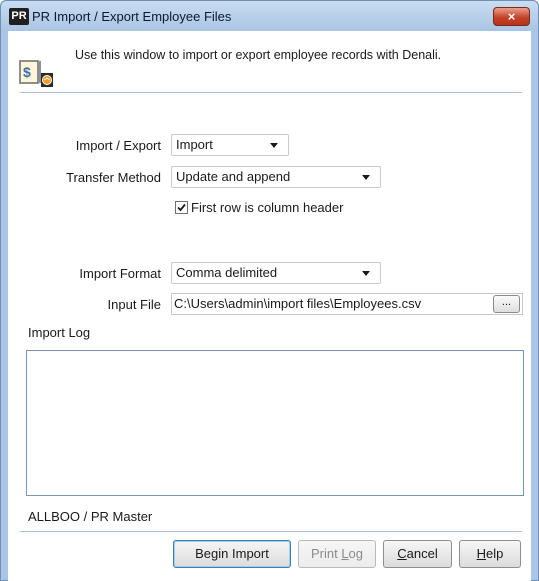 This screenshot has width=539, height=581. I want to click on import-export-label: Import / Export, so click(118, 145).